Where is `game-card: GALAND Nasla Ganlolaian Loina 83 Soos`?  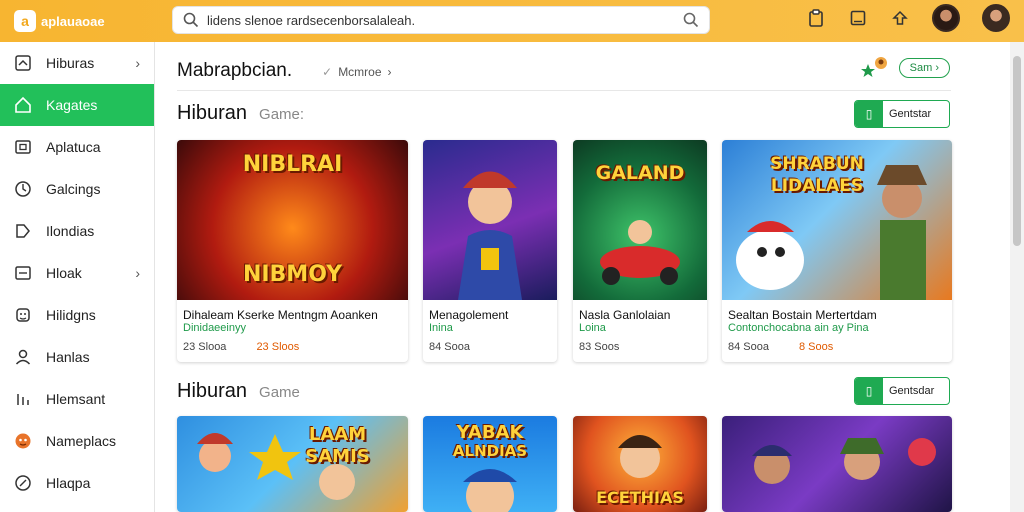
game-card: GALAND Nasla Ganlolaian Loina 83 Soos is located at coordinates (640, 251).